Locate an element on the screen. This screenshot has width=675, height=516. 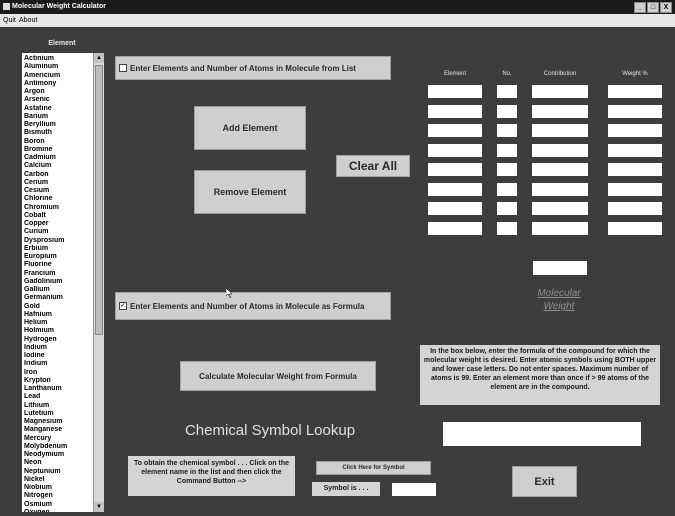
element-list-item: Iridium is located at coordinates (58, 364).